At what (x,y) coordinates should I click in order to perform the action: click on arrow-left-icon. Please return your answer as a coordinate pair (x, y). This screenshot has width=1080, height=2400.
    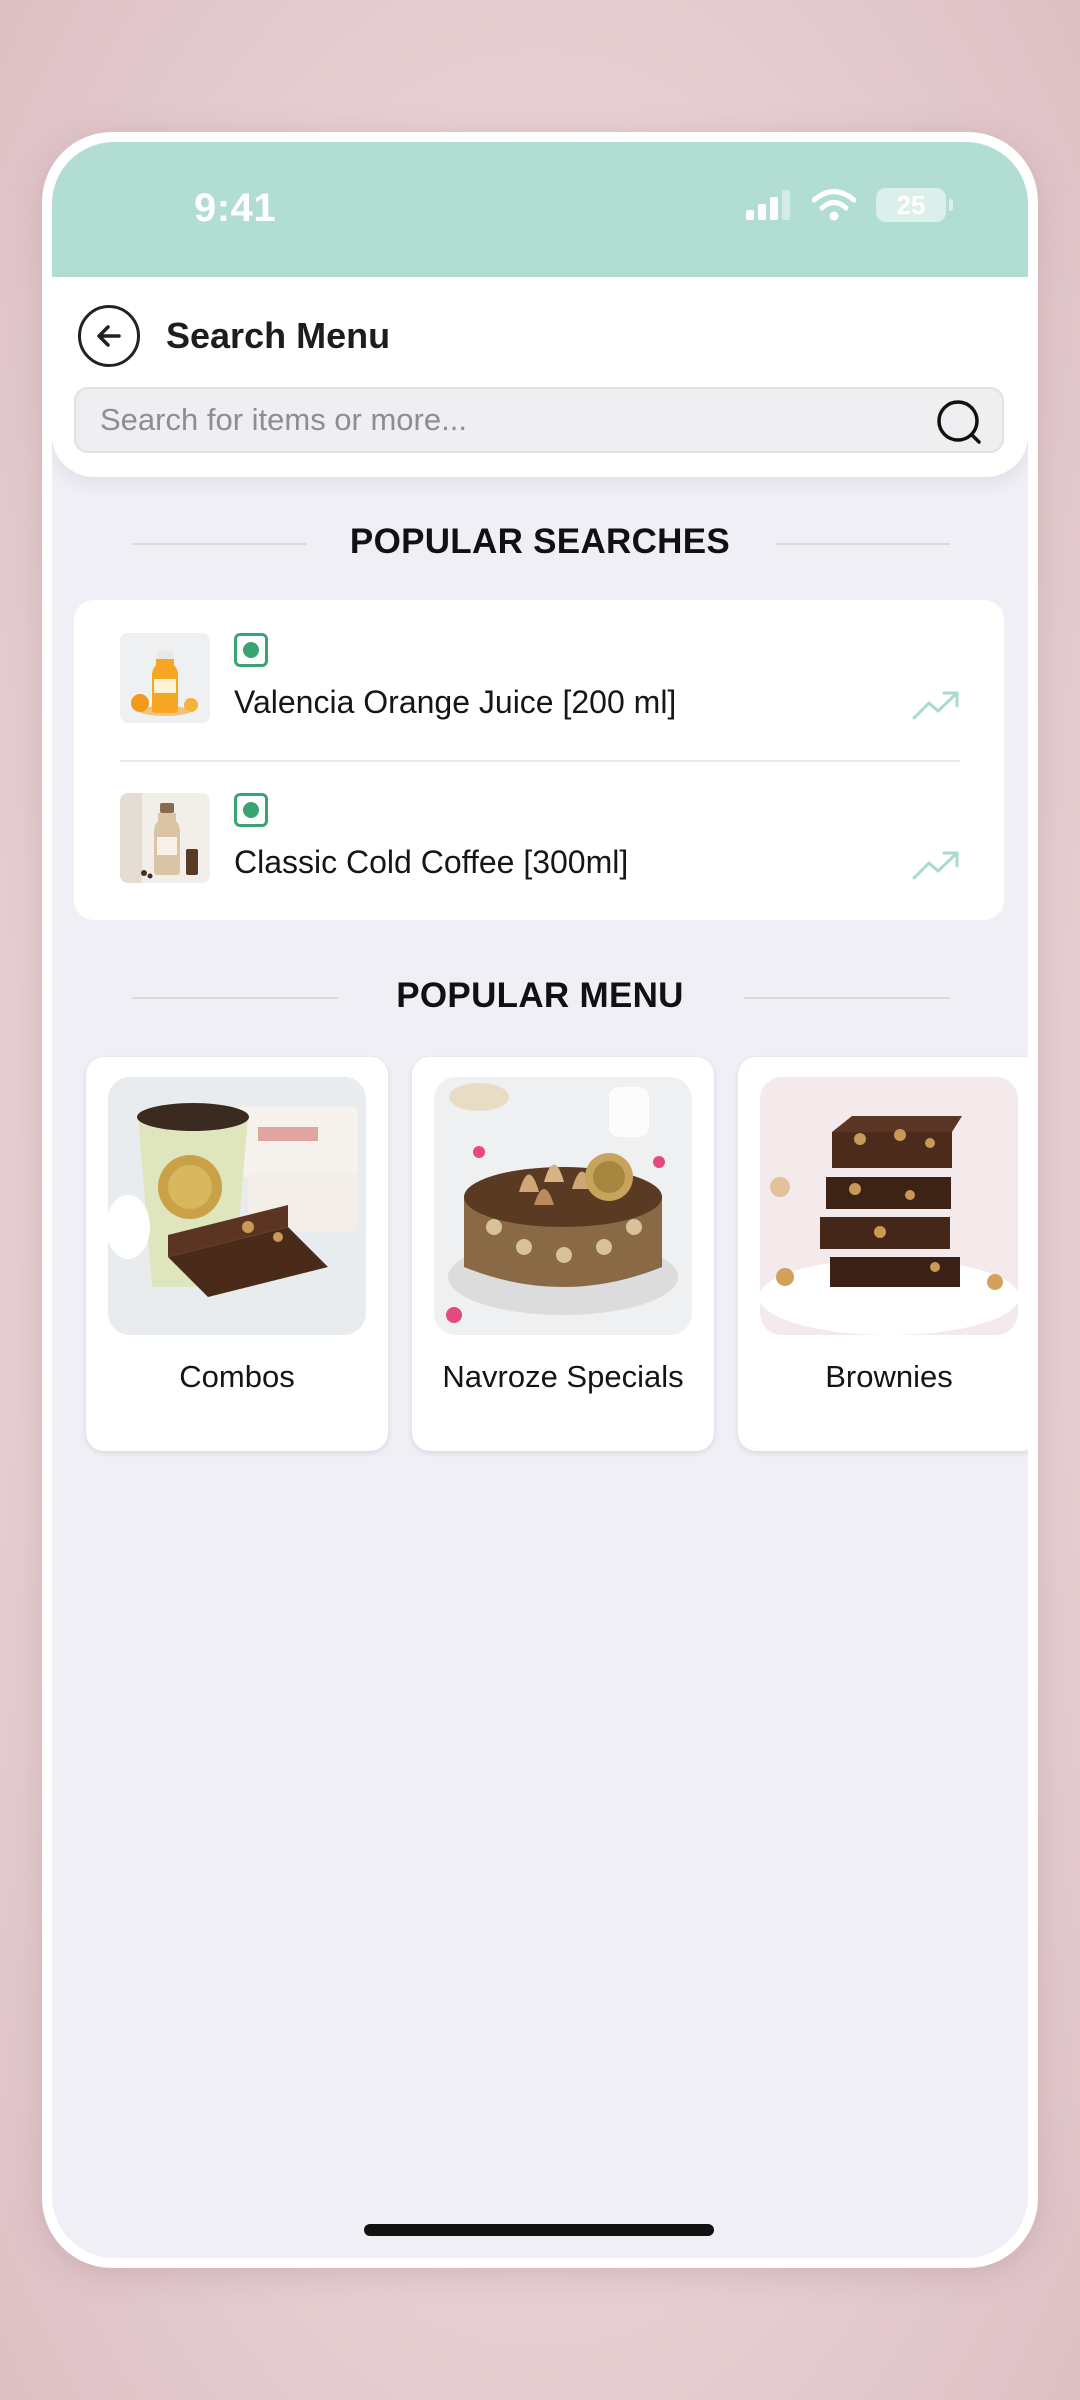
    Looking at the image, I should click on (109, 336).